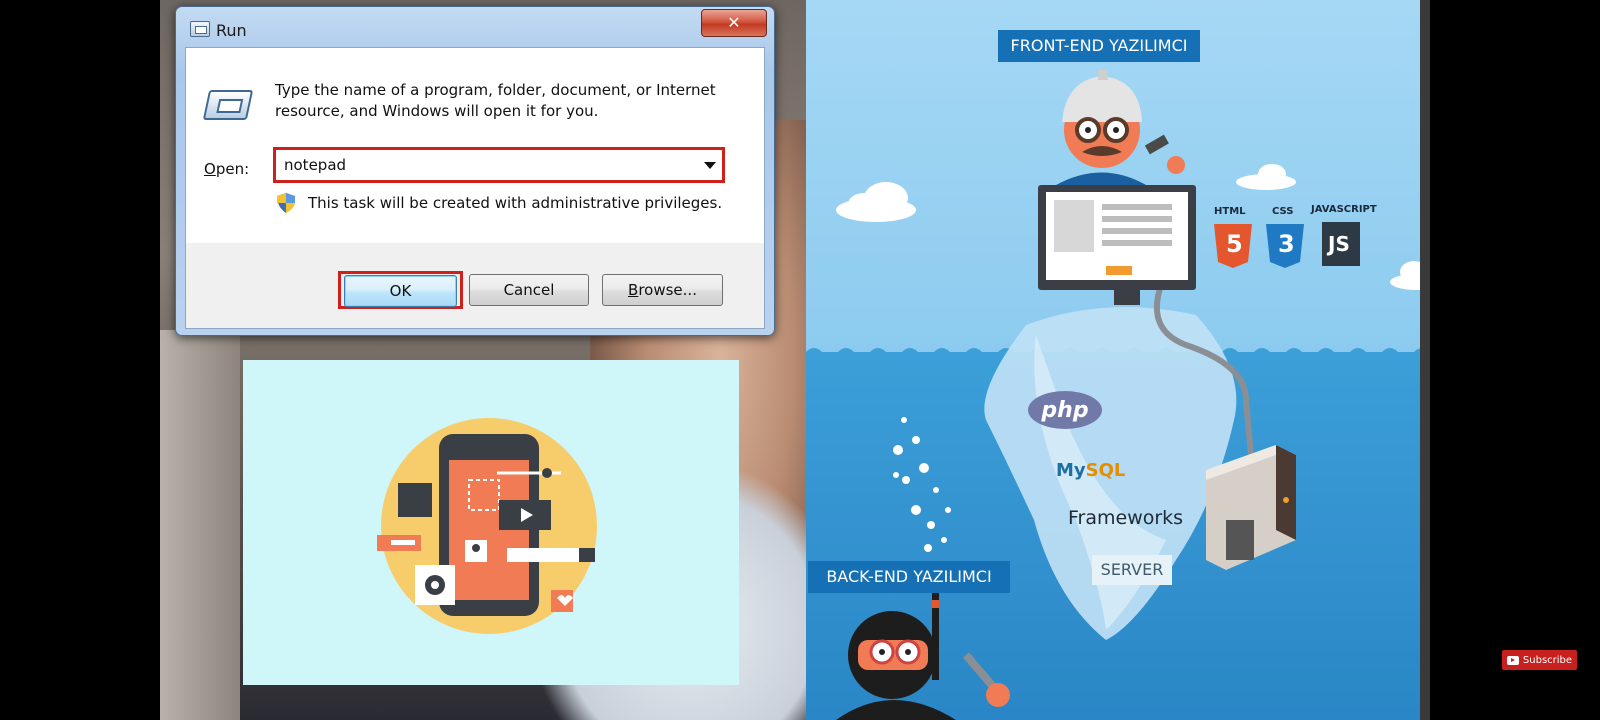 The height and width of the screenshot is (720, 1600). I want to click on program-icon, so click(228, 105).